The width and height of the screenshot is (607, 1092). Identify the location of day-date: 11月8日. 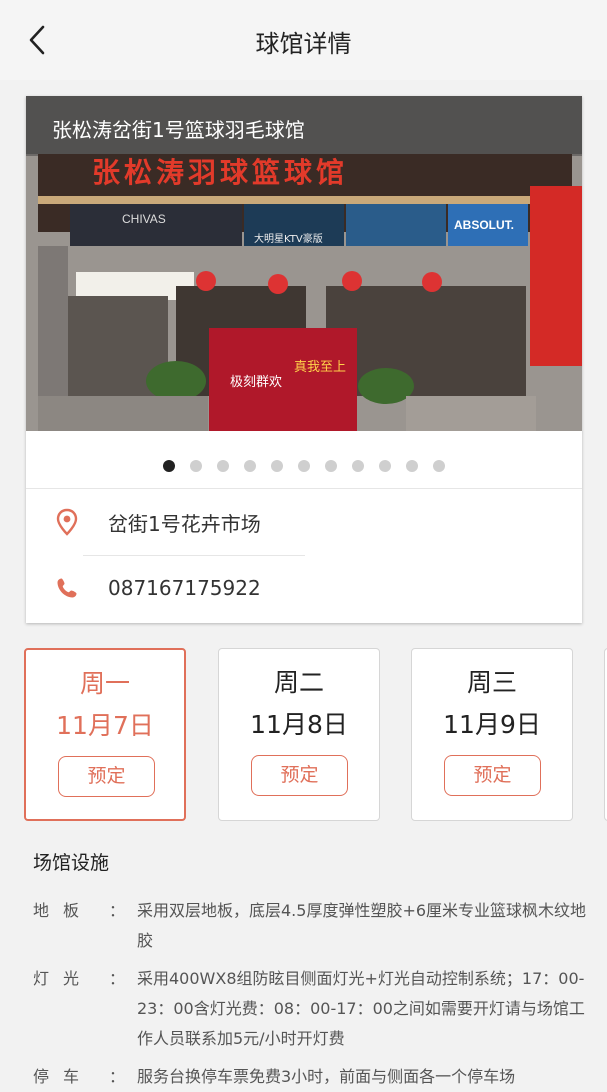
(299, 724).